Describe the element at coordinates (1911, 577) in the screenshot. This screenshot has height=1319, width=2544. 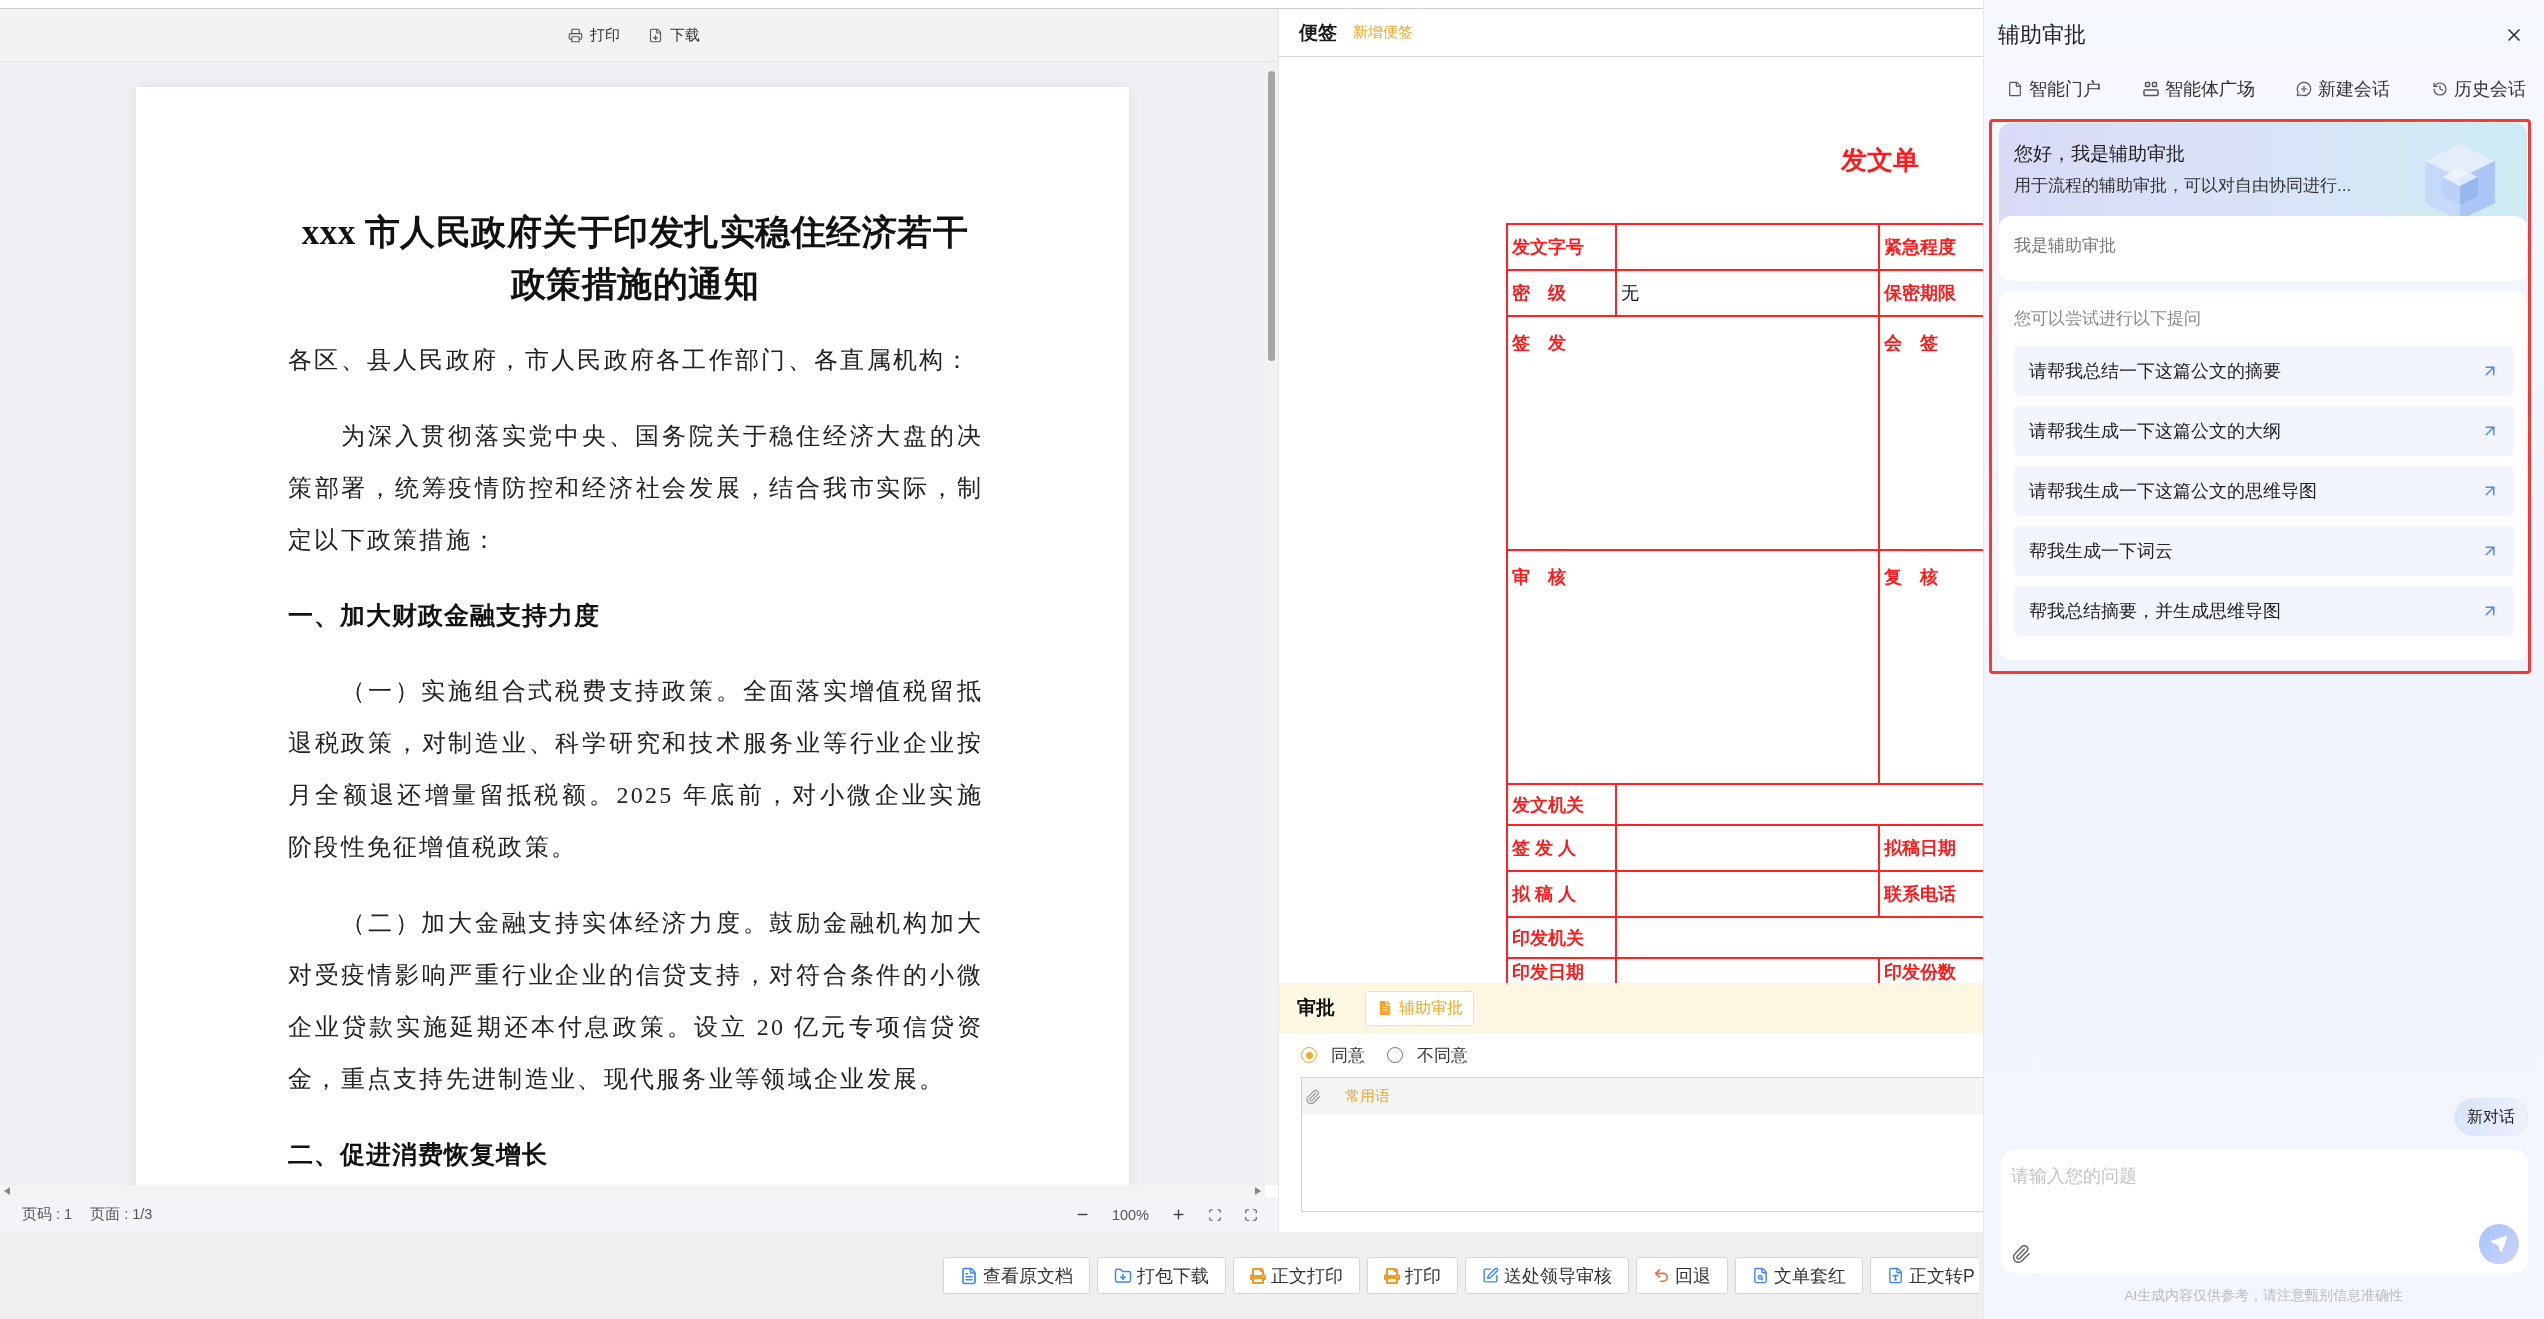
I see `form-label: 复 核` at that location.